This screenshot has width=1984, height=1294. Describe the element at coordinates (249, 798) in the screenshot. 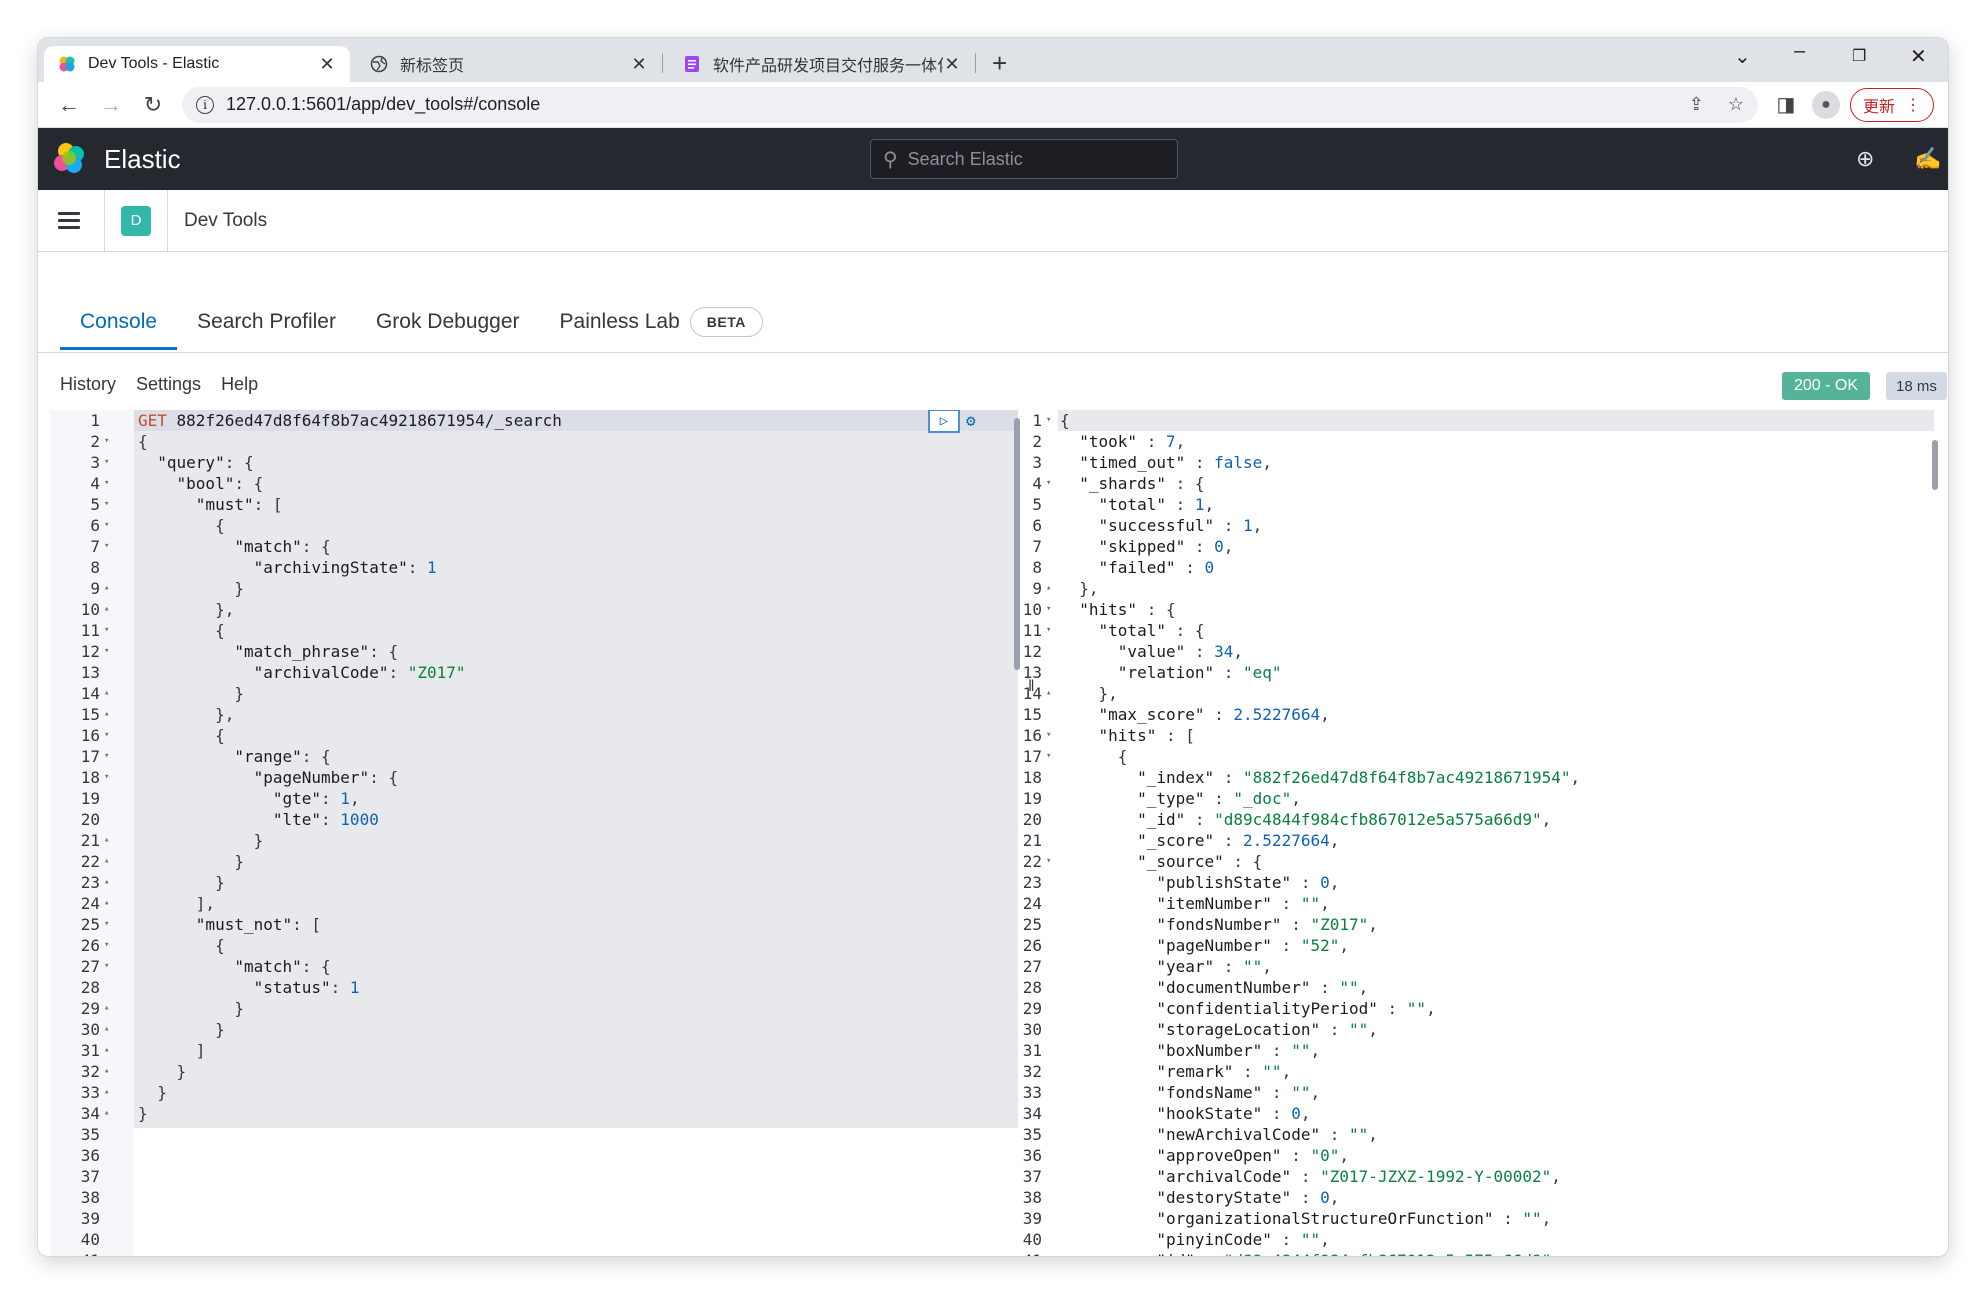

I see `code-text: "gte": 1,` at that location.